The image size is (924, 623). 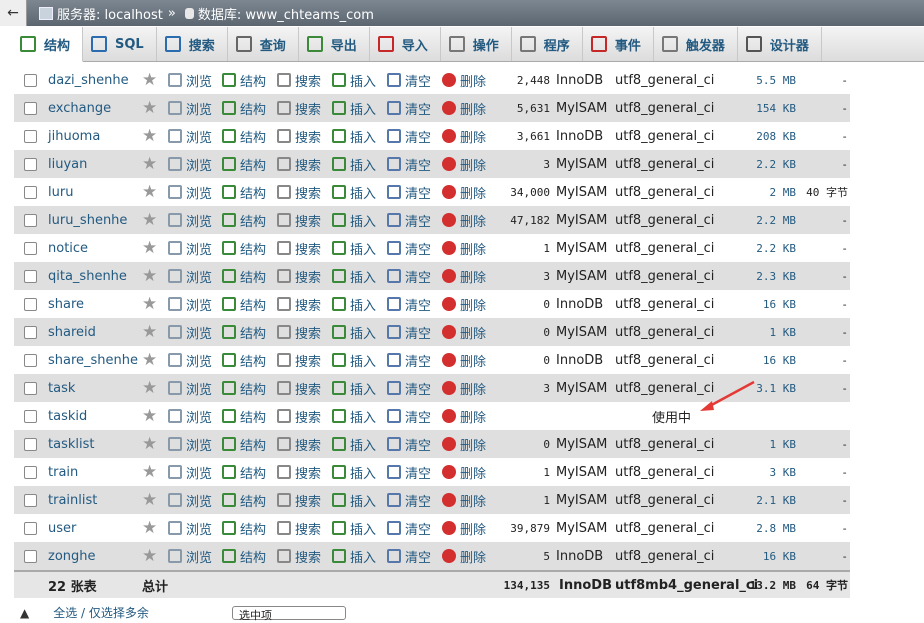 I want to click on table-name-link: qita_shenhe, so click(x=87, y=276).